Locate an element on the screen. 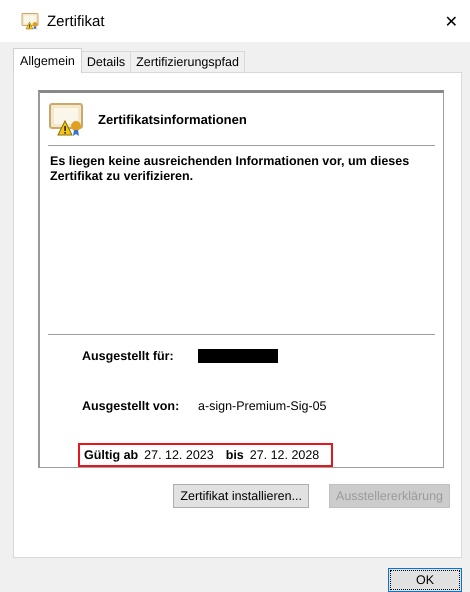 This screenshot has height=592, width=470. field-value: a-sign-Premium-Sig-05 is located at coordinates (262, 406).